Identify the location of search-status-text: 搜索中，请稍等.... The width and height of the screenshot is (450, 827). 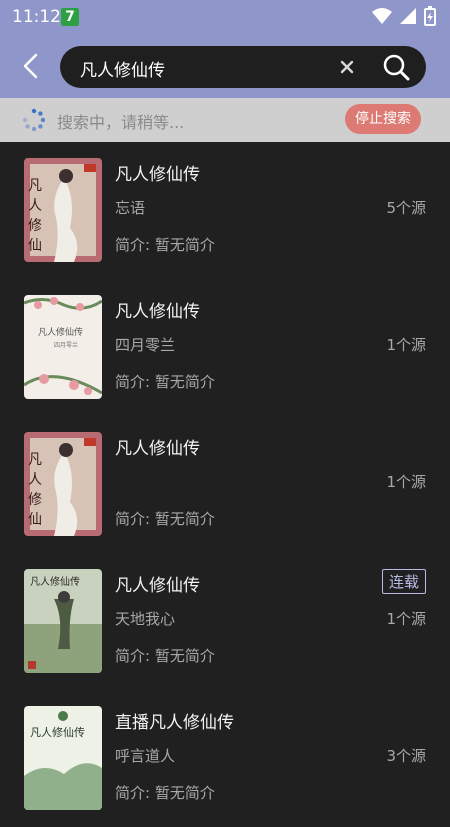
(121, 122).